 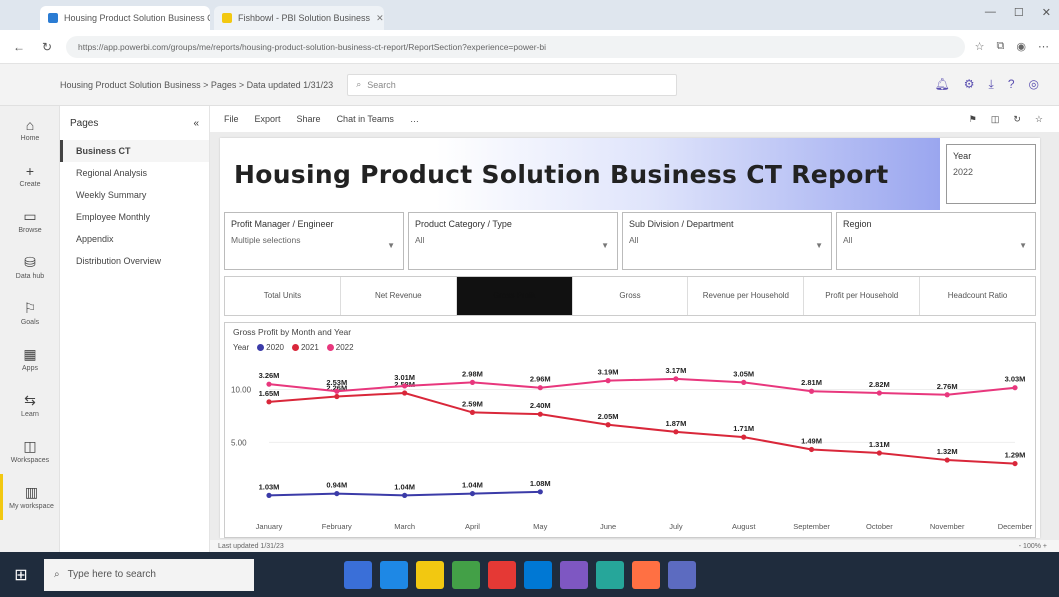 What do you see at coordinates (30, 124) in the screenshot?
I see `home-icon: ⌂` at bounding box center [30, 124].